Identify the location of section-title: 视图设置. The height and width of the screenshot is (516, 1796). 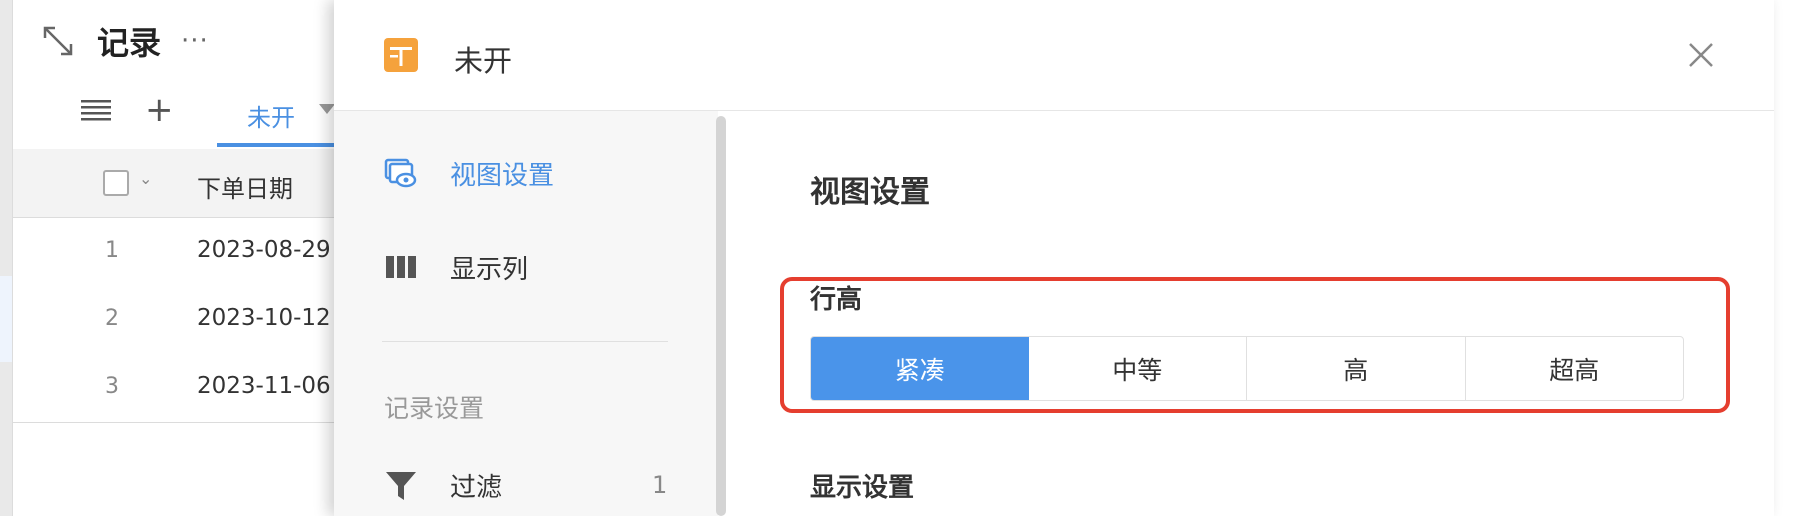
(870, 192).